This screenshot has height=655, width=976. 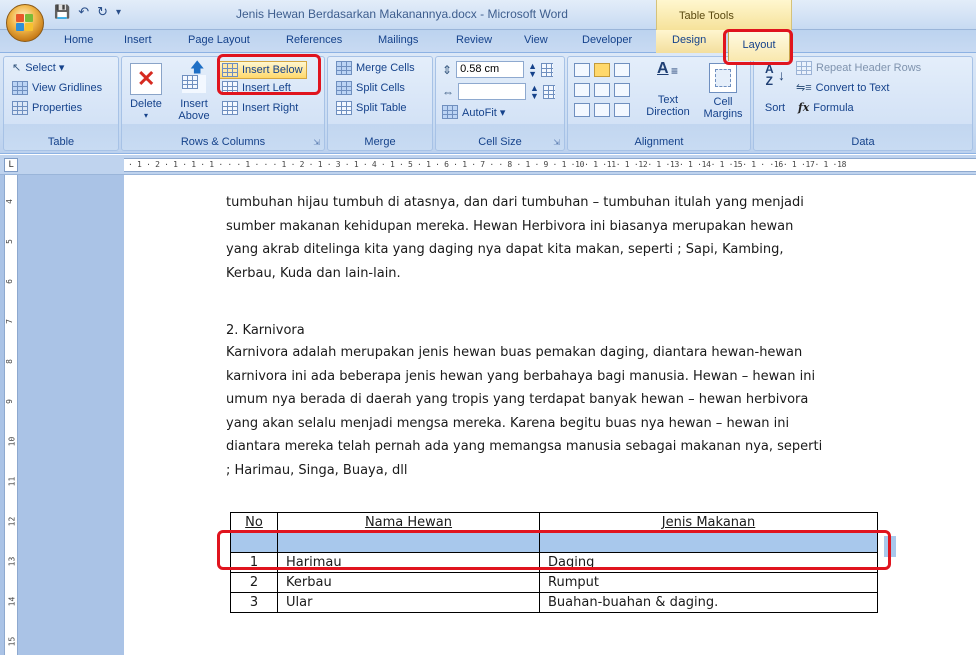 I want to click on tab-review: Review, so click(x=474, y=40).